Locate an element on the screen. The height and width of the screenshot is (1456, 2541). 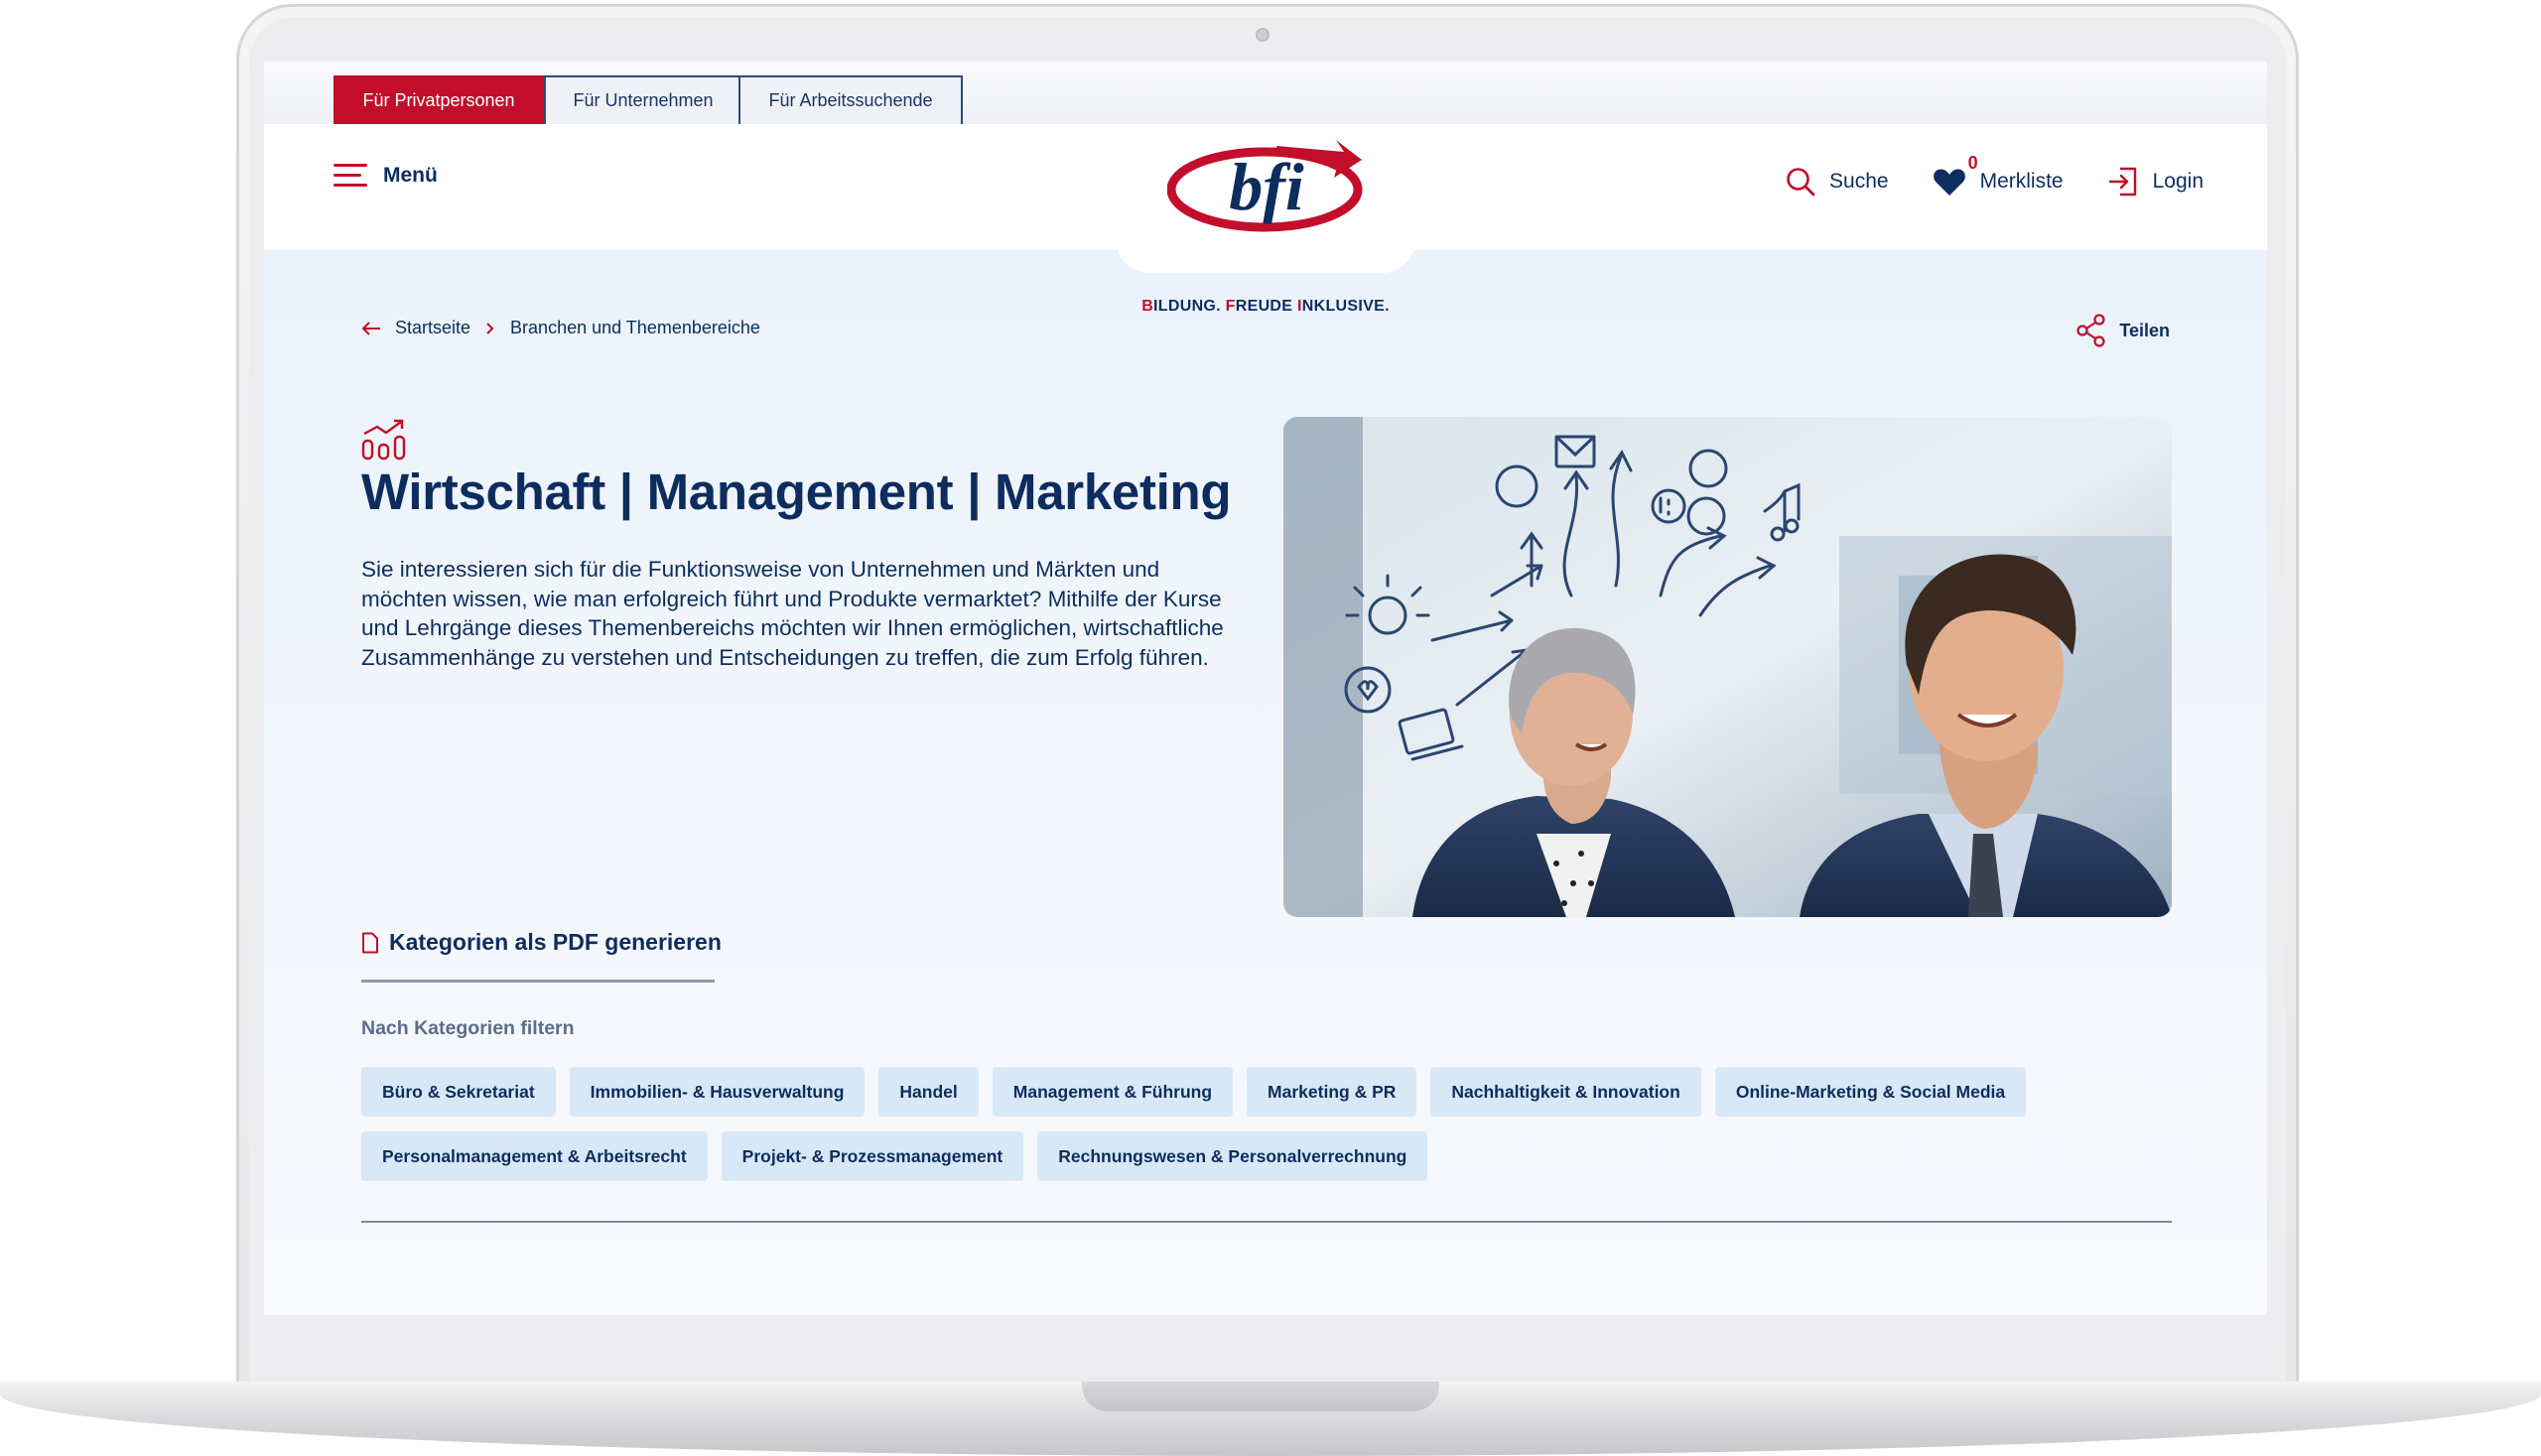
login-icon is located at coordinates (2122, 182).